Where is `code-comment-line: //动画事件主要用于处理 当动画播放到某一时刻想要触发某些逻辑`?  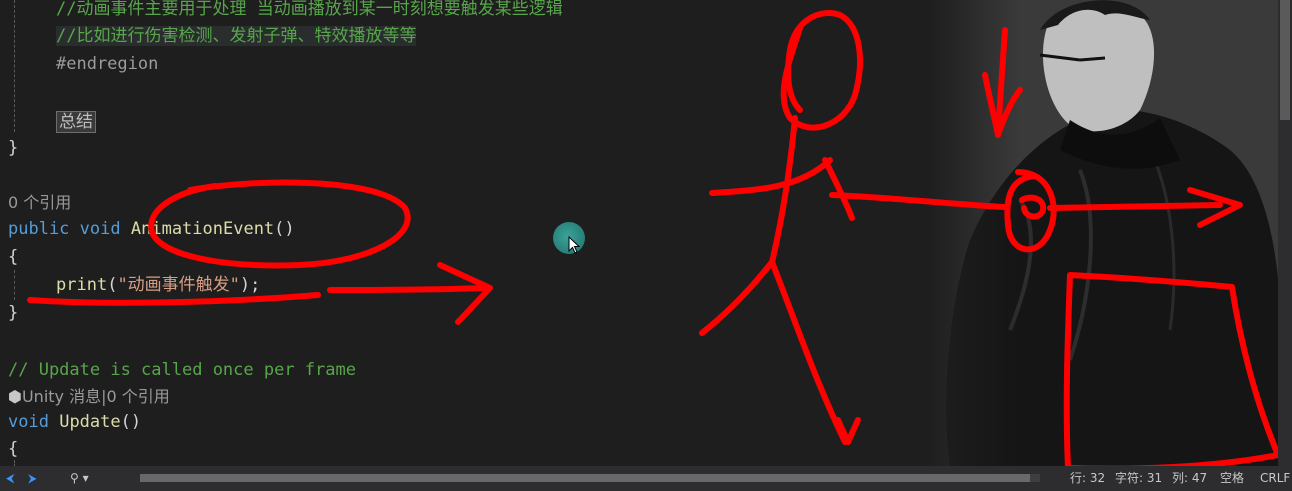 code-comment-line: //动画事件主要用于处理 当动画播放到某一时刻想要触发某些逻辑 is located at coordinates (309, 9).